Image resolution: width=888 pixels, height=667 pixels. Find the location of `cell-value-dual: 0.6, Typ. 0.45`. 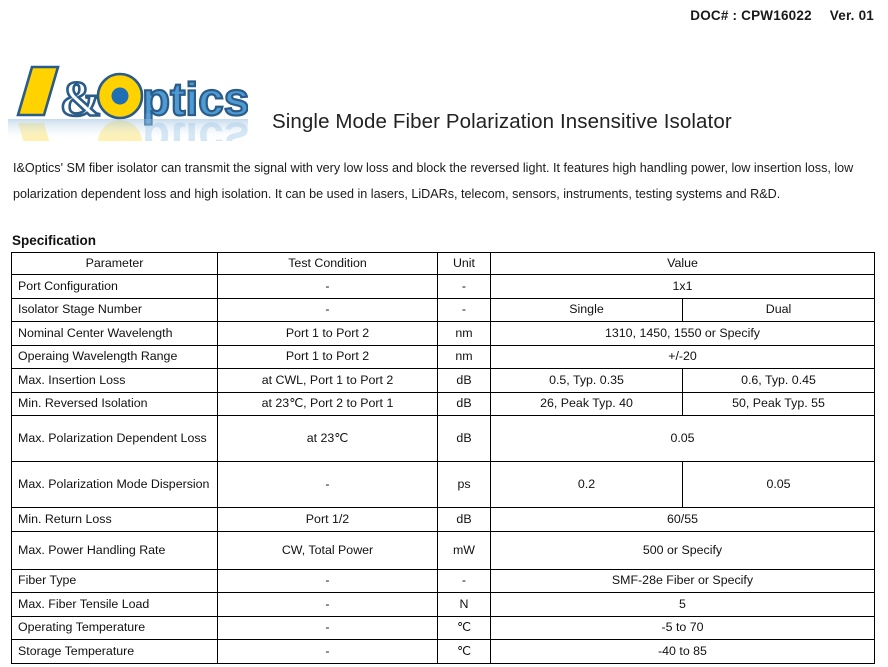

cell-value-dual: 0.6, Typ. 0.45 is located at coordinates (778, 380).